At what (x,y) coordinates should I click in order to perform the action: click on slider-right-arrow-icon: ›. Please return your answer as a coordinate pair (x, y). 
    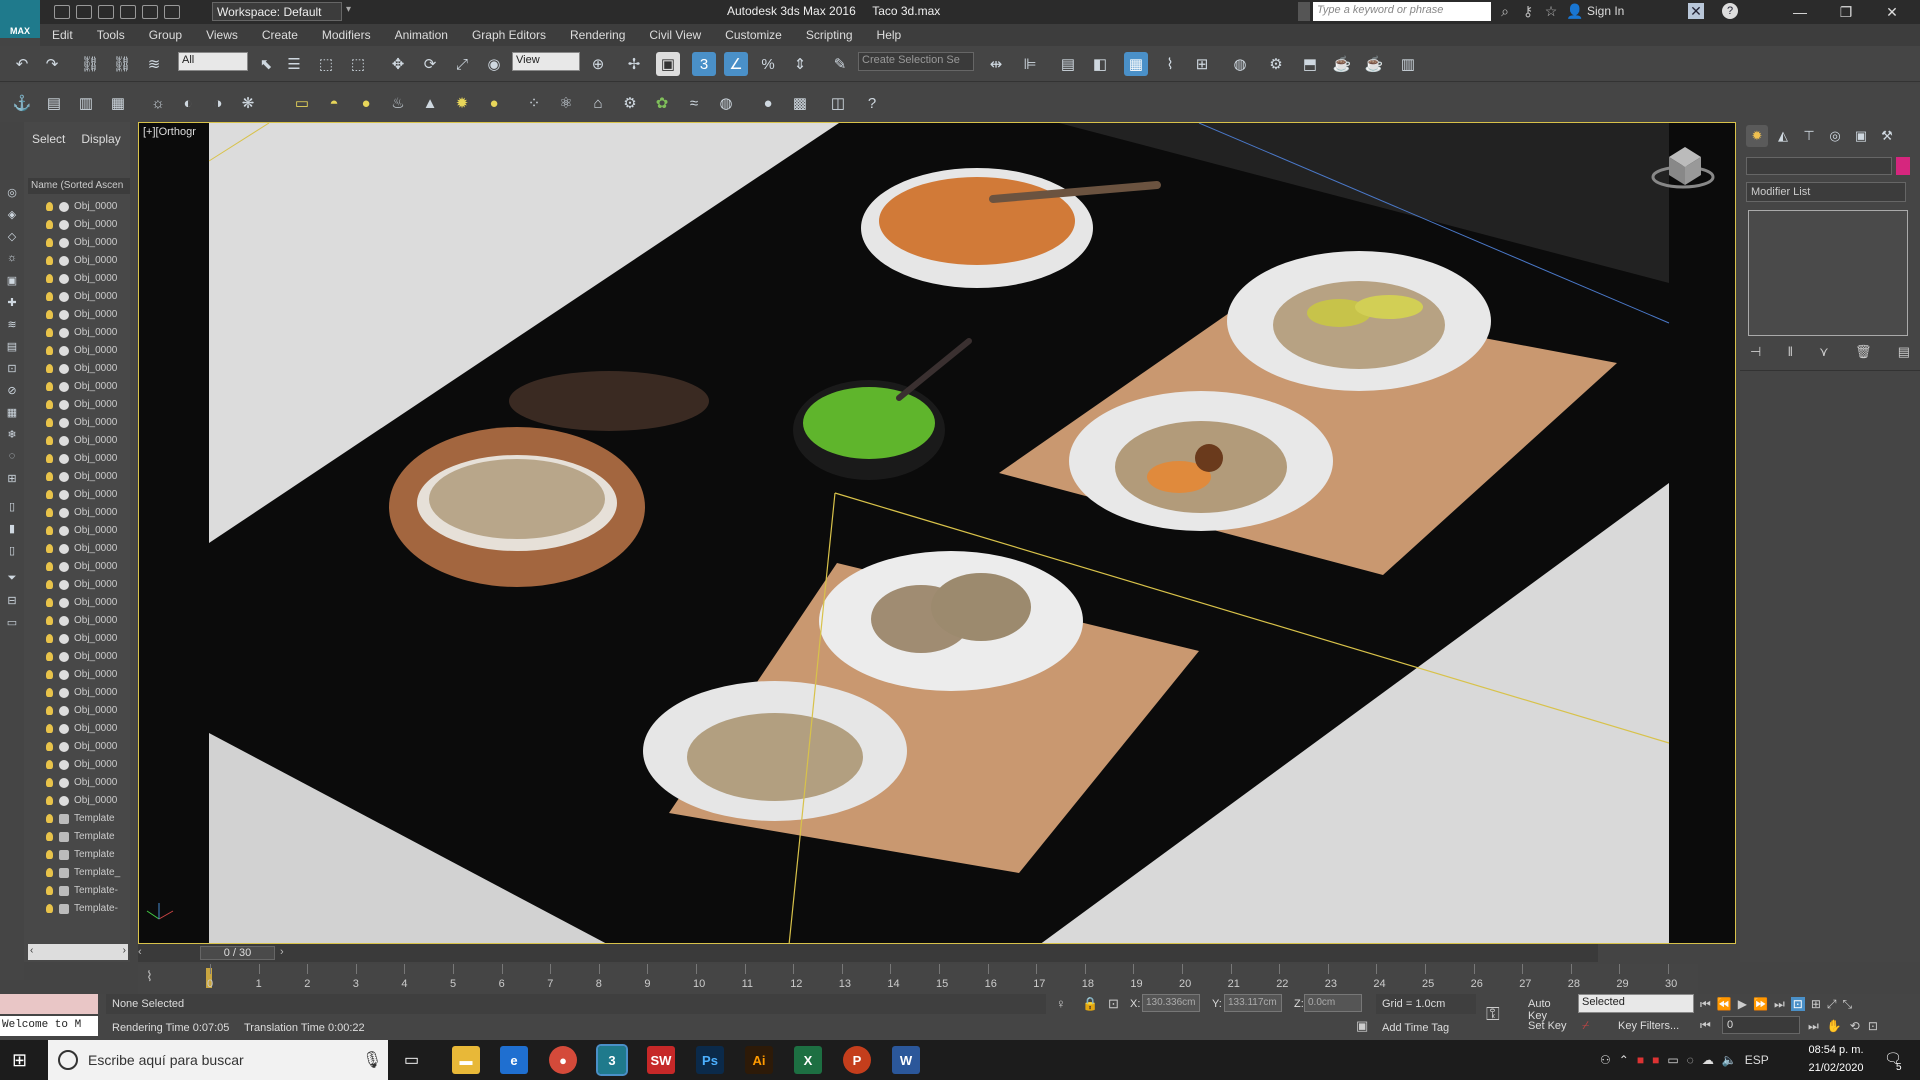
    Looking at the image, I should click on (286, 953).